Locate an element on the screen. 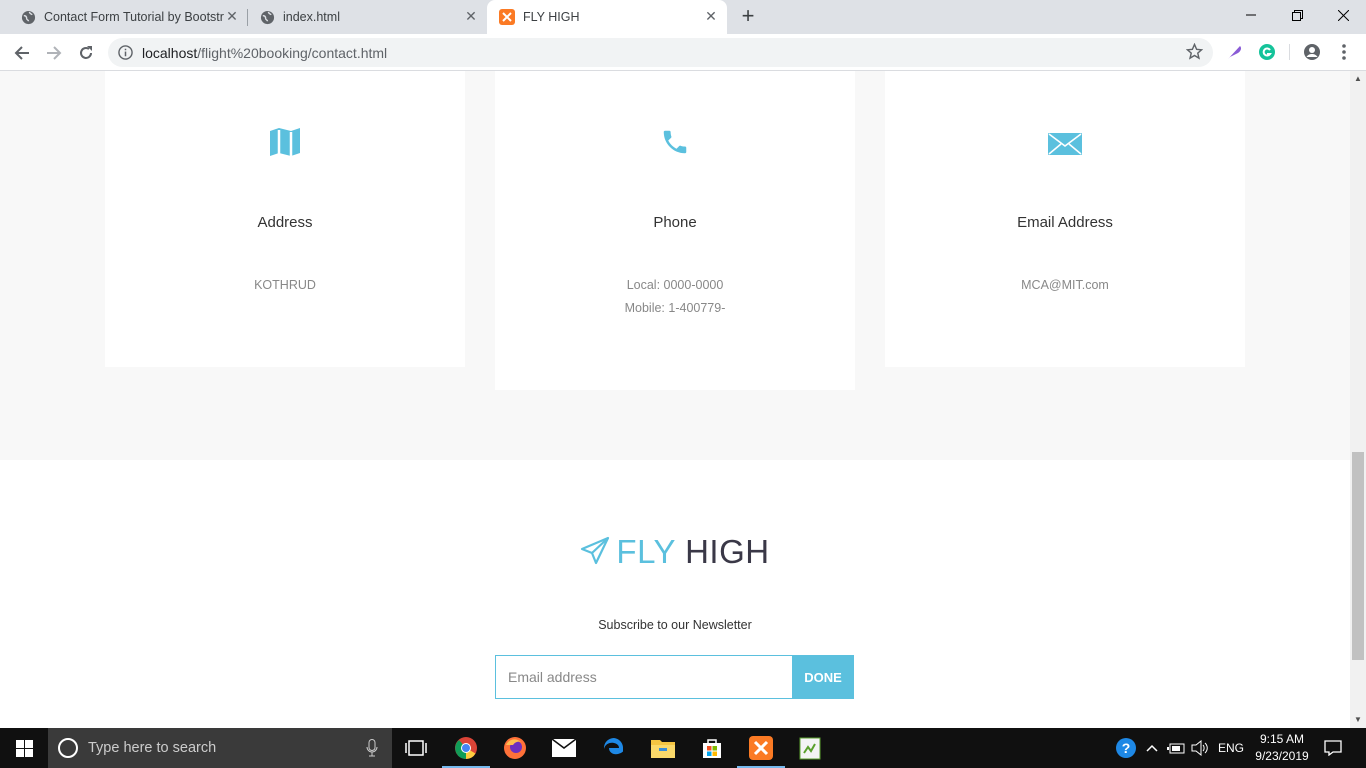 This screenshot has height=768, width=1366. tab-fly-high: FLY HIGH ✕ is located at coordinates (607, 17).